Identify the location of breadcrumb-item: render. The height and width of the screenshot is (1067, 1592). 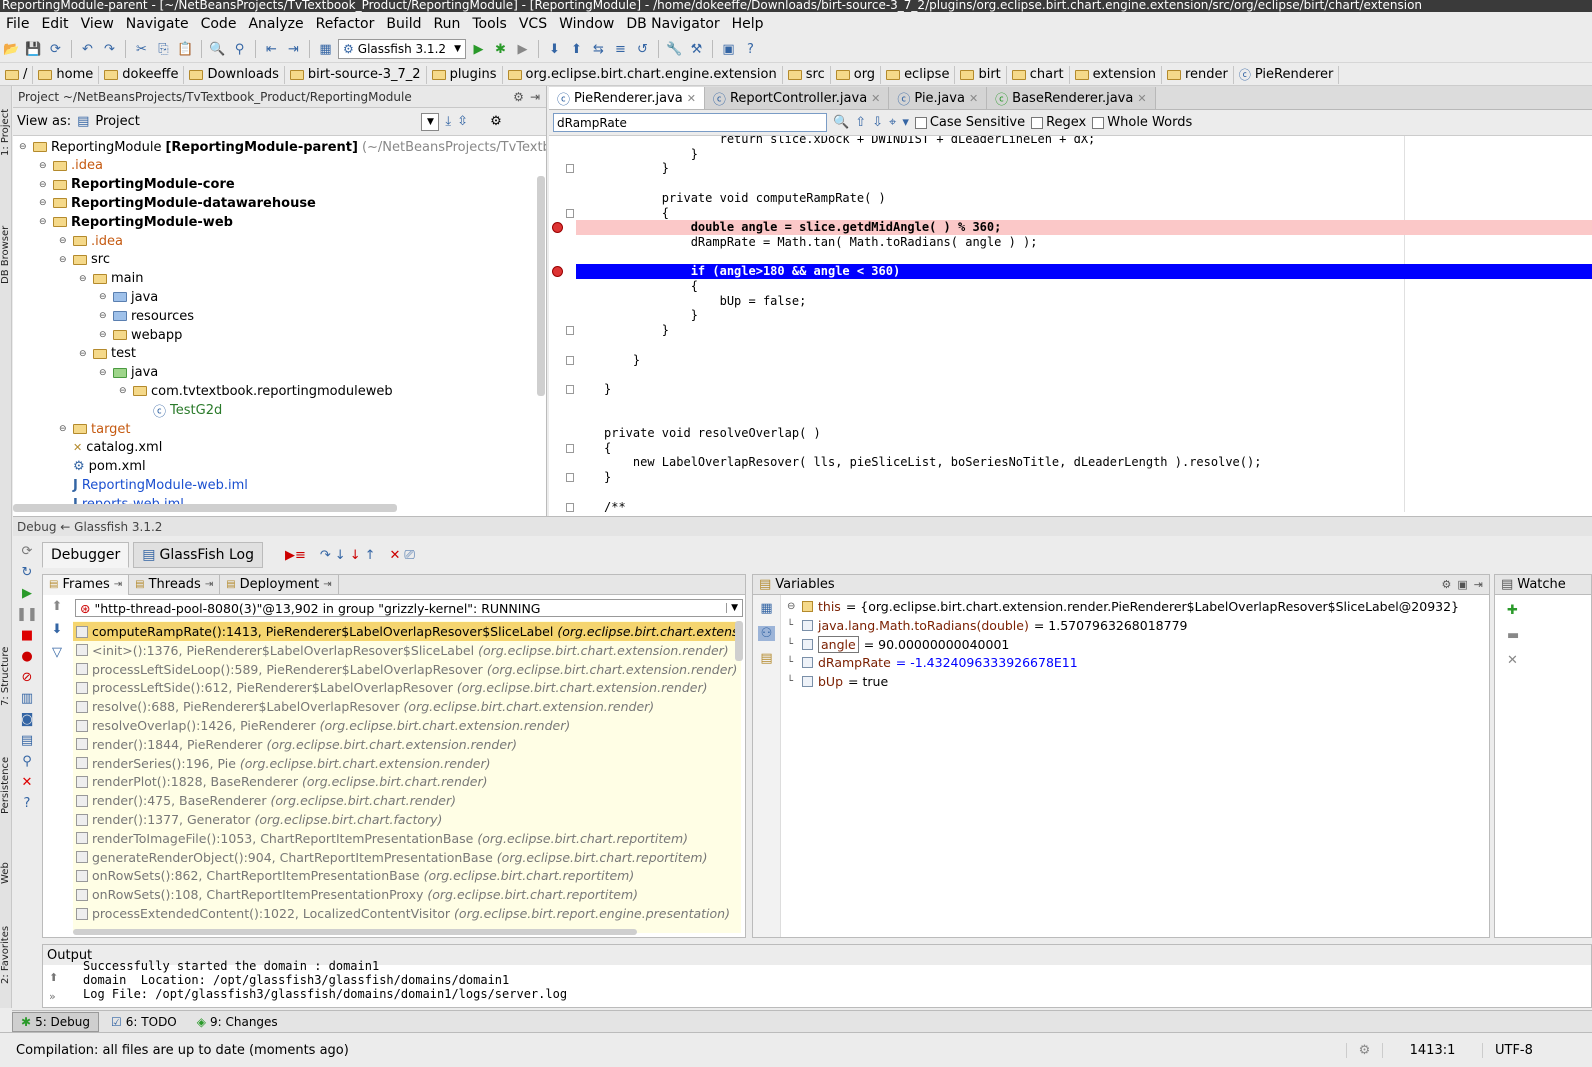
(1198, 74).